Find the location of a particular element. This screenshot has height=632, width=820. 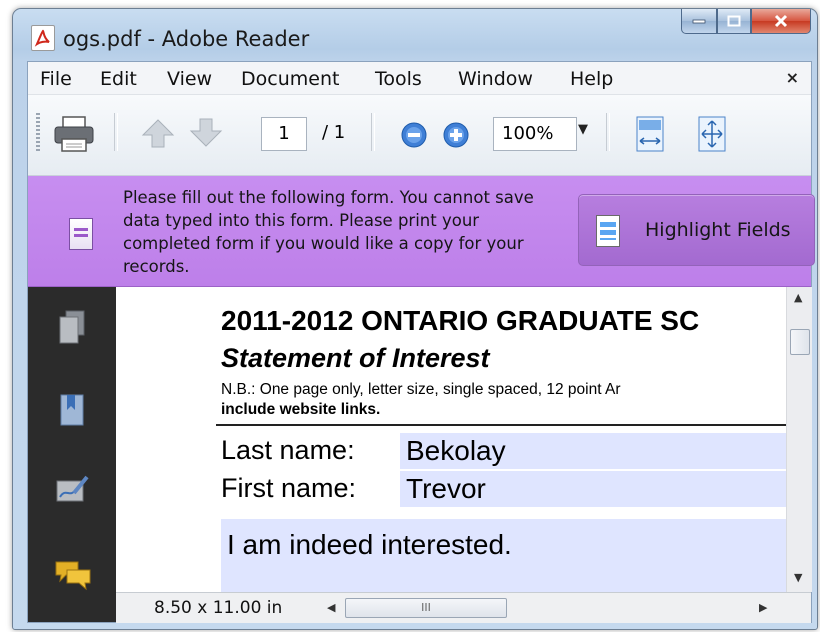

fit-page-button is located at coordinates (712, 136).